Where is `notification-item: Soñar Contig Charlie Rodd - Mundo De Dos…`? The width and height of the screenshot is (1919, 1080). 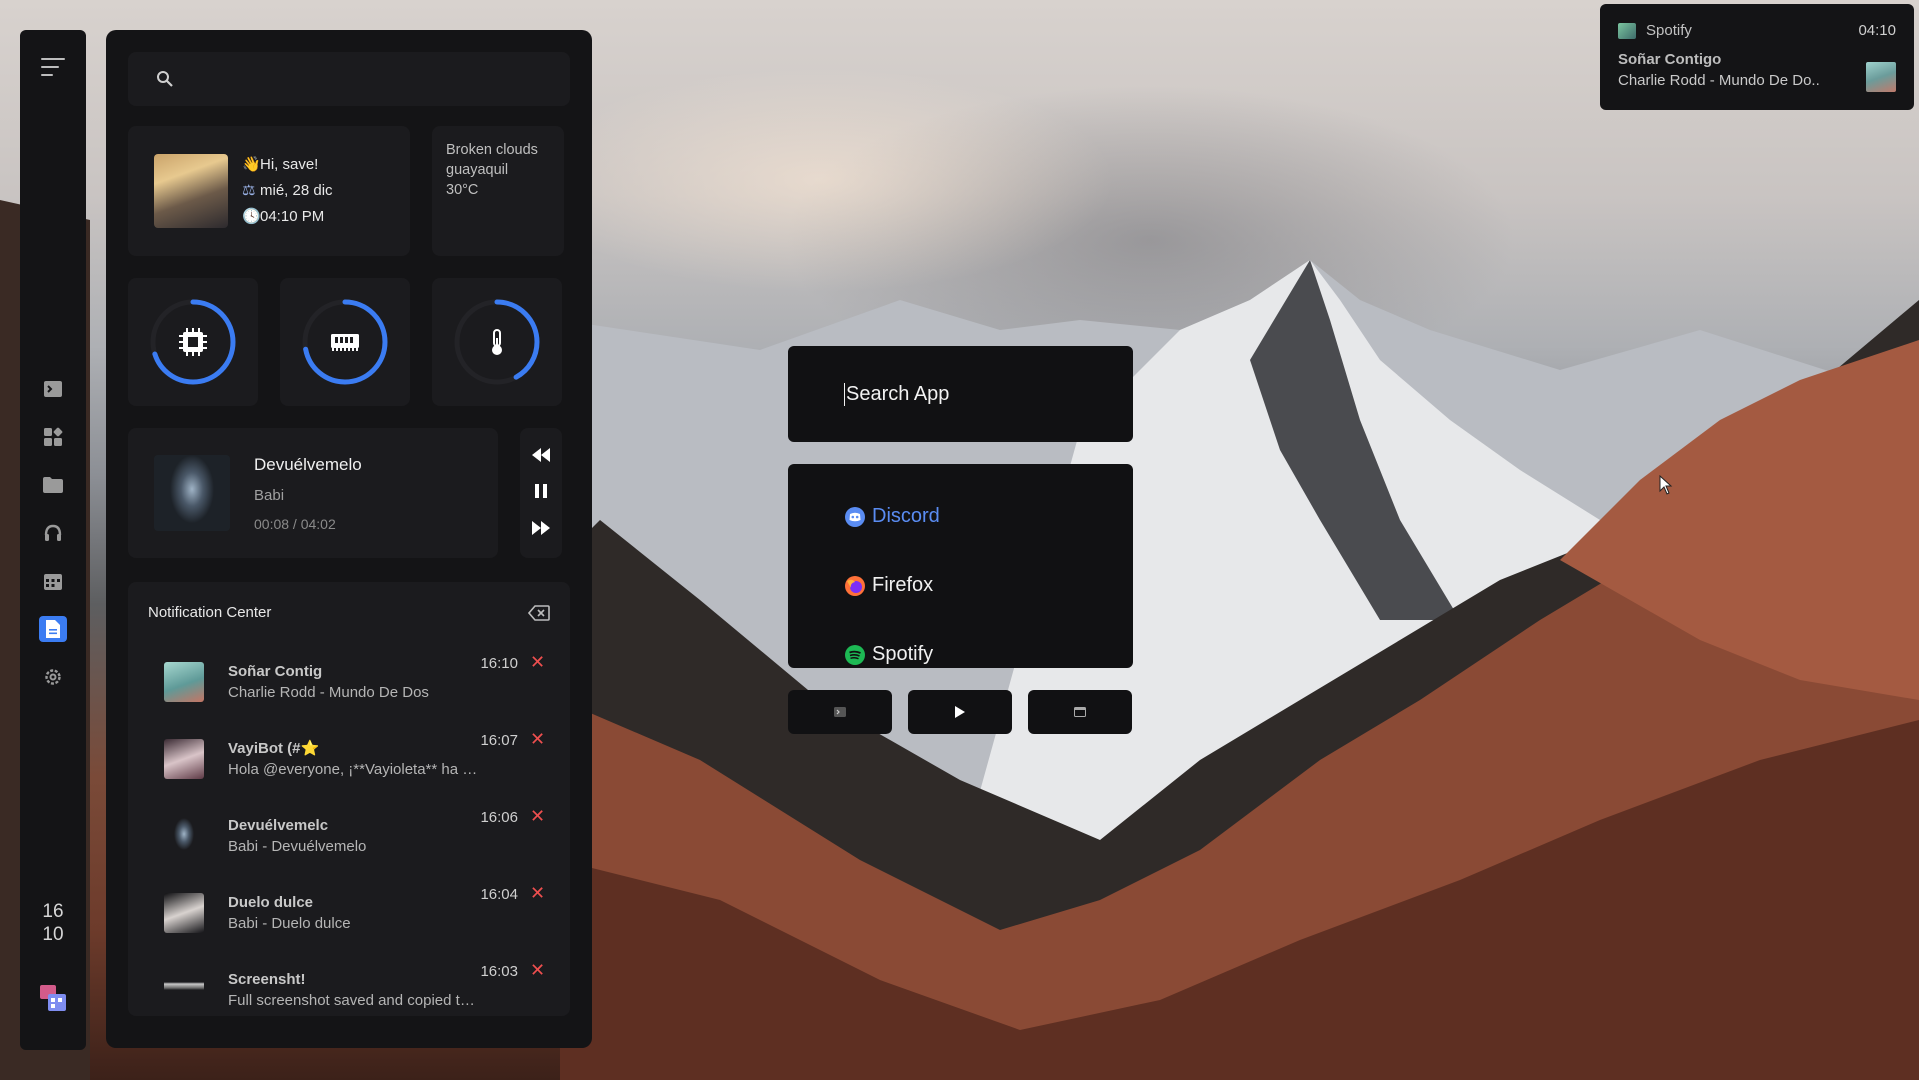
notification-item: Soñar Contig Charlie Rodd - Mundo De Dos… is located at coordinates (349, 681).